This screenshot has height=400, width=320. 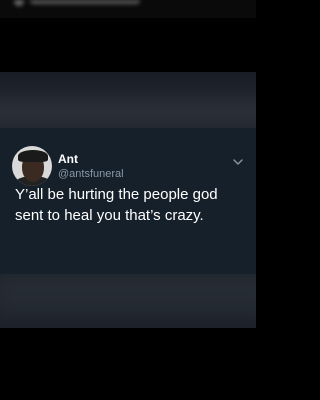 I want to click on top-bar-blurred, so click(x=128, y=9).